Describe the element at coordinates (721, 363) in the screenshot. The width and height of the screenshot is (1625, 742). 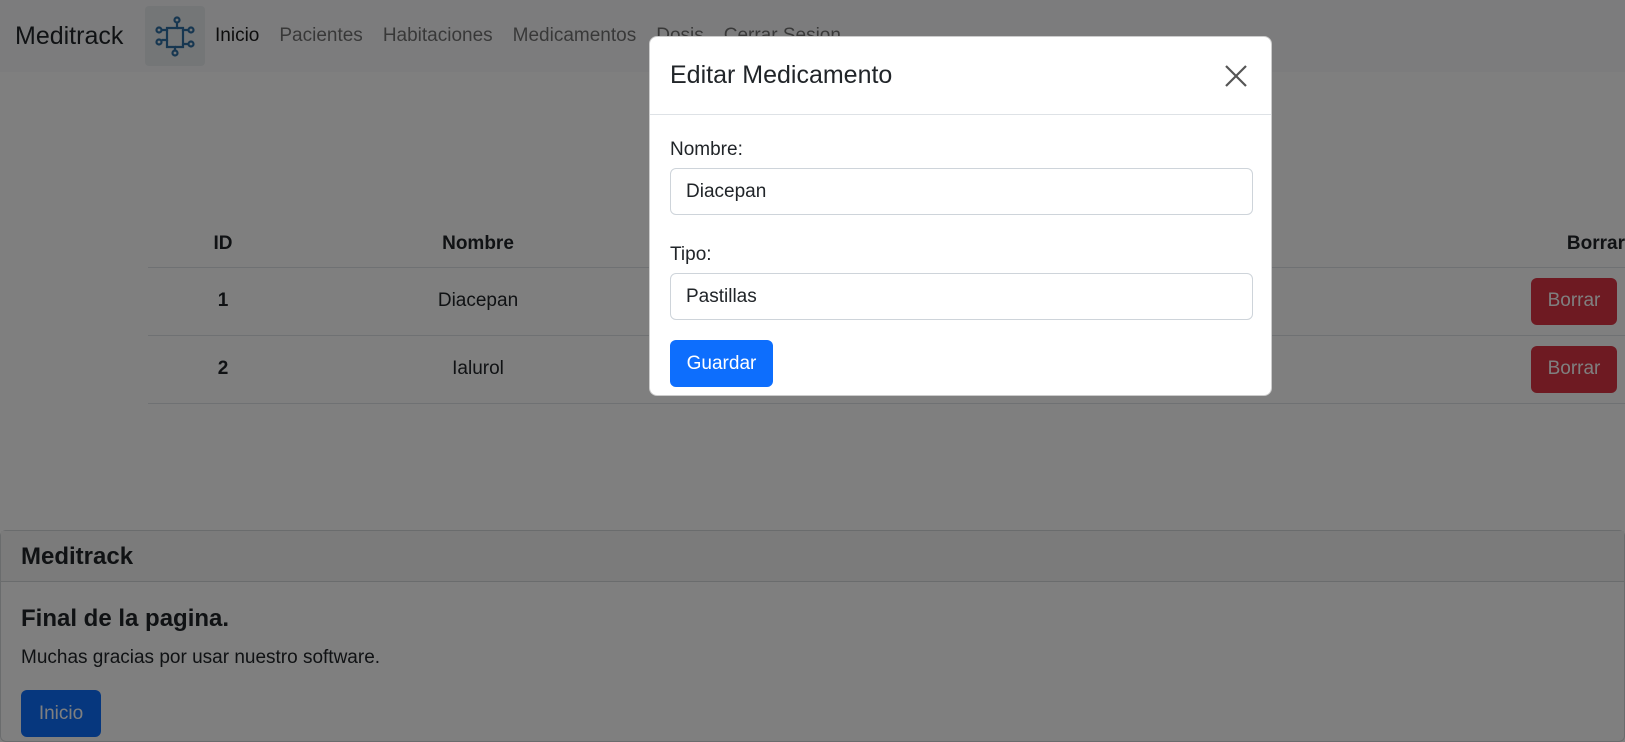
I see `save-button: Guardar` at that location.